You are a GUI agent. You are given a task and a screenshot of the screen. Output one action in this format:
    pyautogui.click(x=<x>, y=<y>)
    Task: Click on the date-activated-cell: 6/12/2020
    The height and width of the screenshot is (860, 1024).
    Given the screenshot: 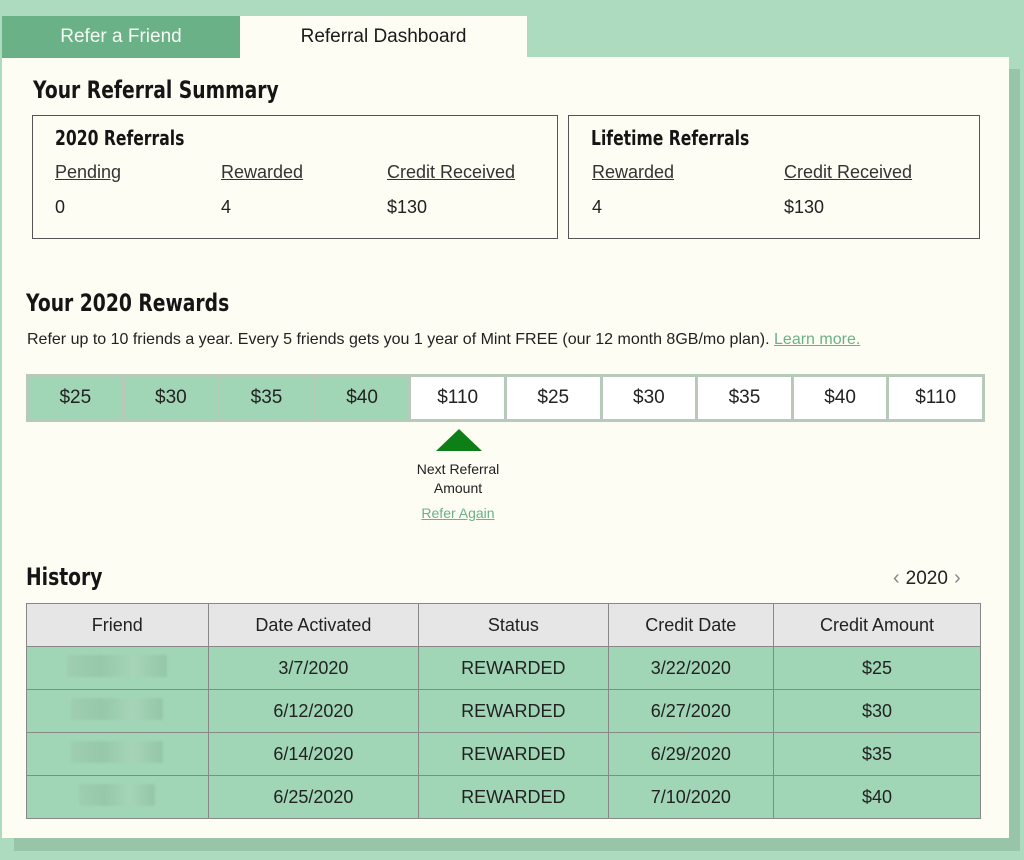 What is the action you would take?
    pyautogui.click(x=313, y=711)
    